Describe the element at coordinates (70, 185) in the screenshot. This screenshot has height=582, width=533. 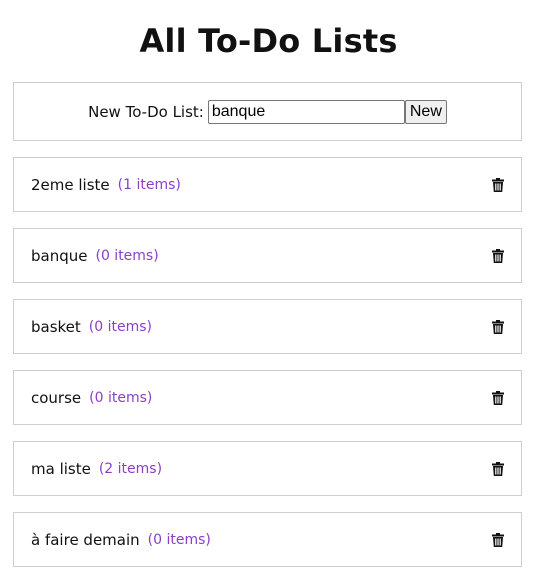
I see `list-name: 2eme liste` at that location.